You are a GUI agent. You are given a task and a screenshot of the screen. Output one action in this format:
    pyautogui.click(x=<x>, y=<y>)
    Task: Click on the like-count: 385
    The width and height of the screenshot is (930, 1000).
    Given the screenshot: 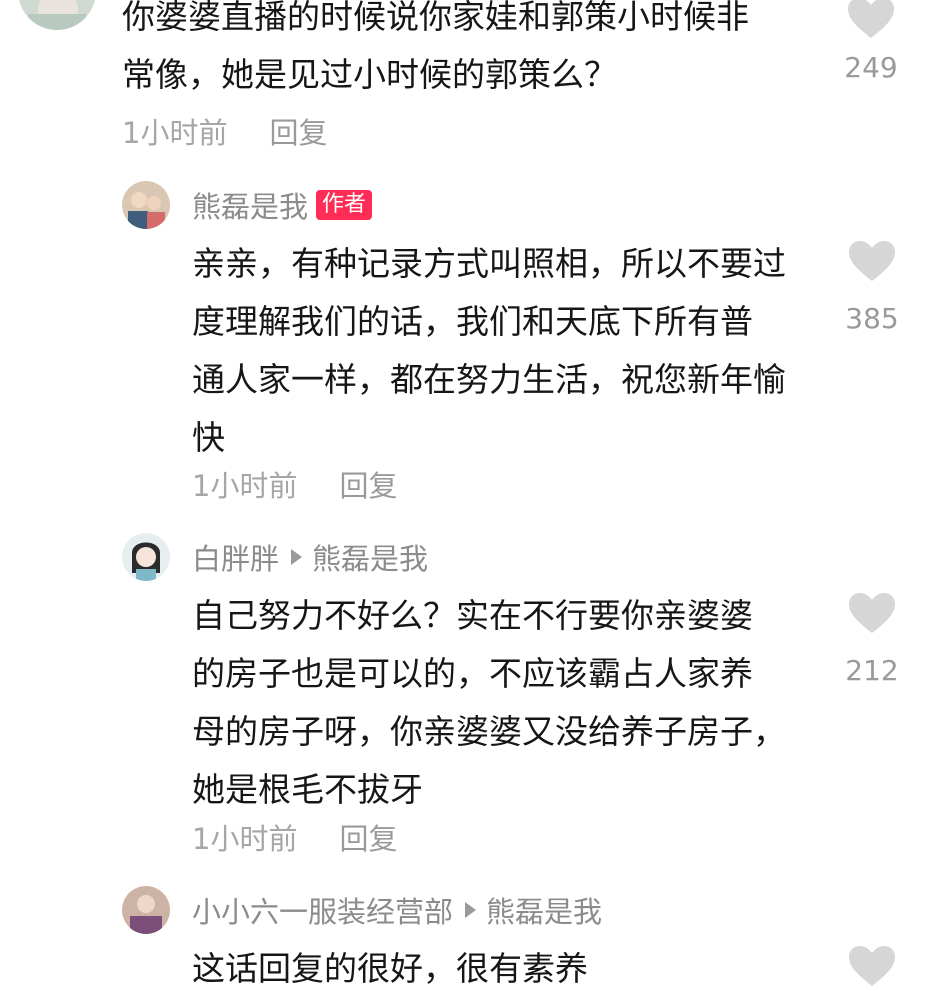 What is the action you would take?
    pyautogui.click(x=872, y=318)
    